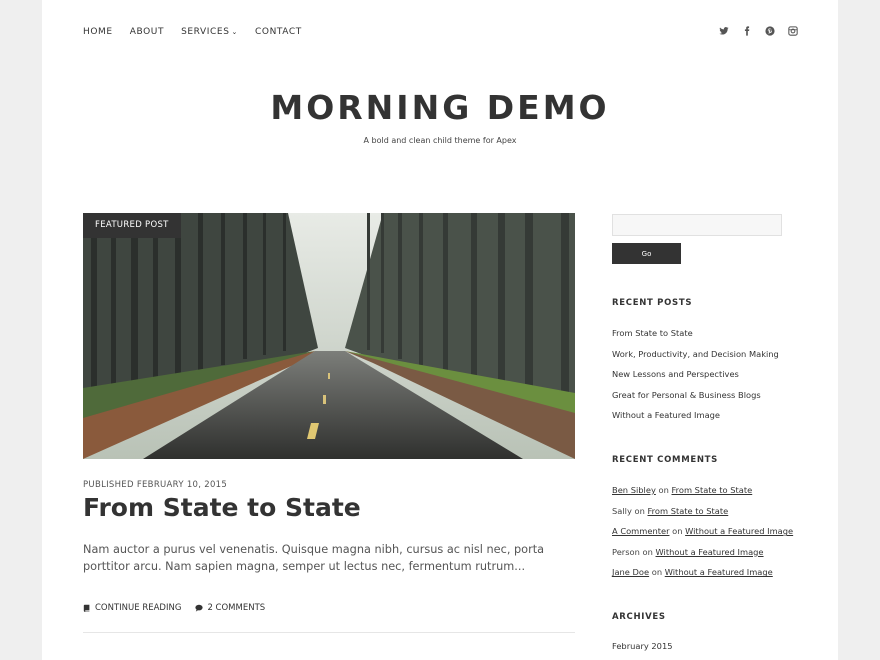  I want to click on post-links: CONTINUE READING 2 COMMENTS, so click(174, 608).